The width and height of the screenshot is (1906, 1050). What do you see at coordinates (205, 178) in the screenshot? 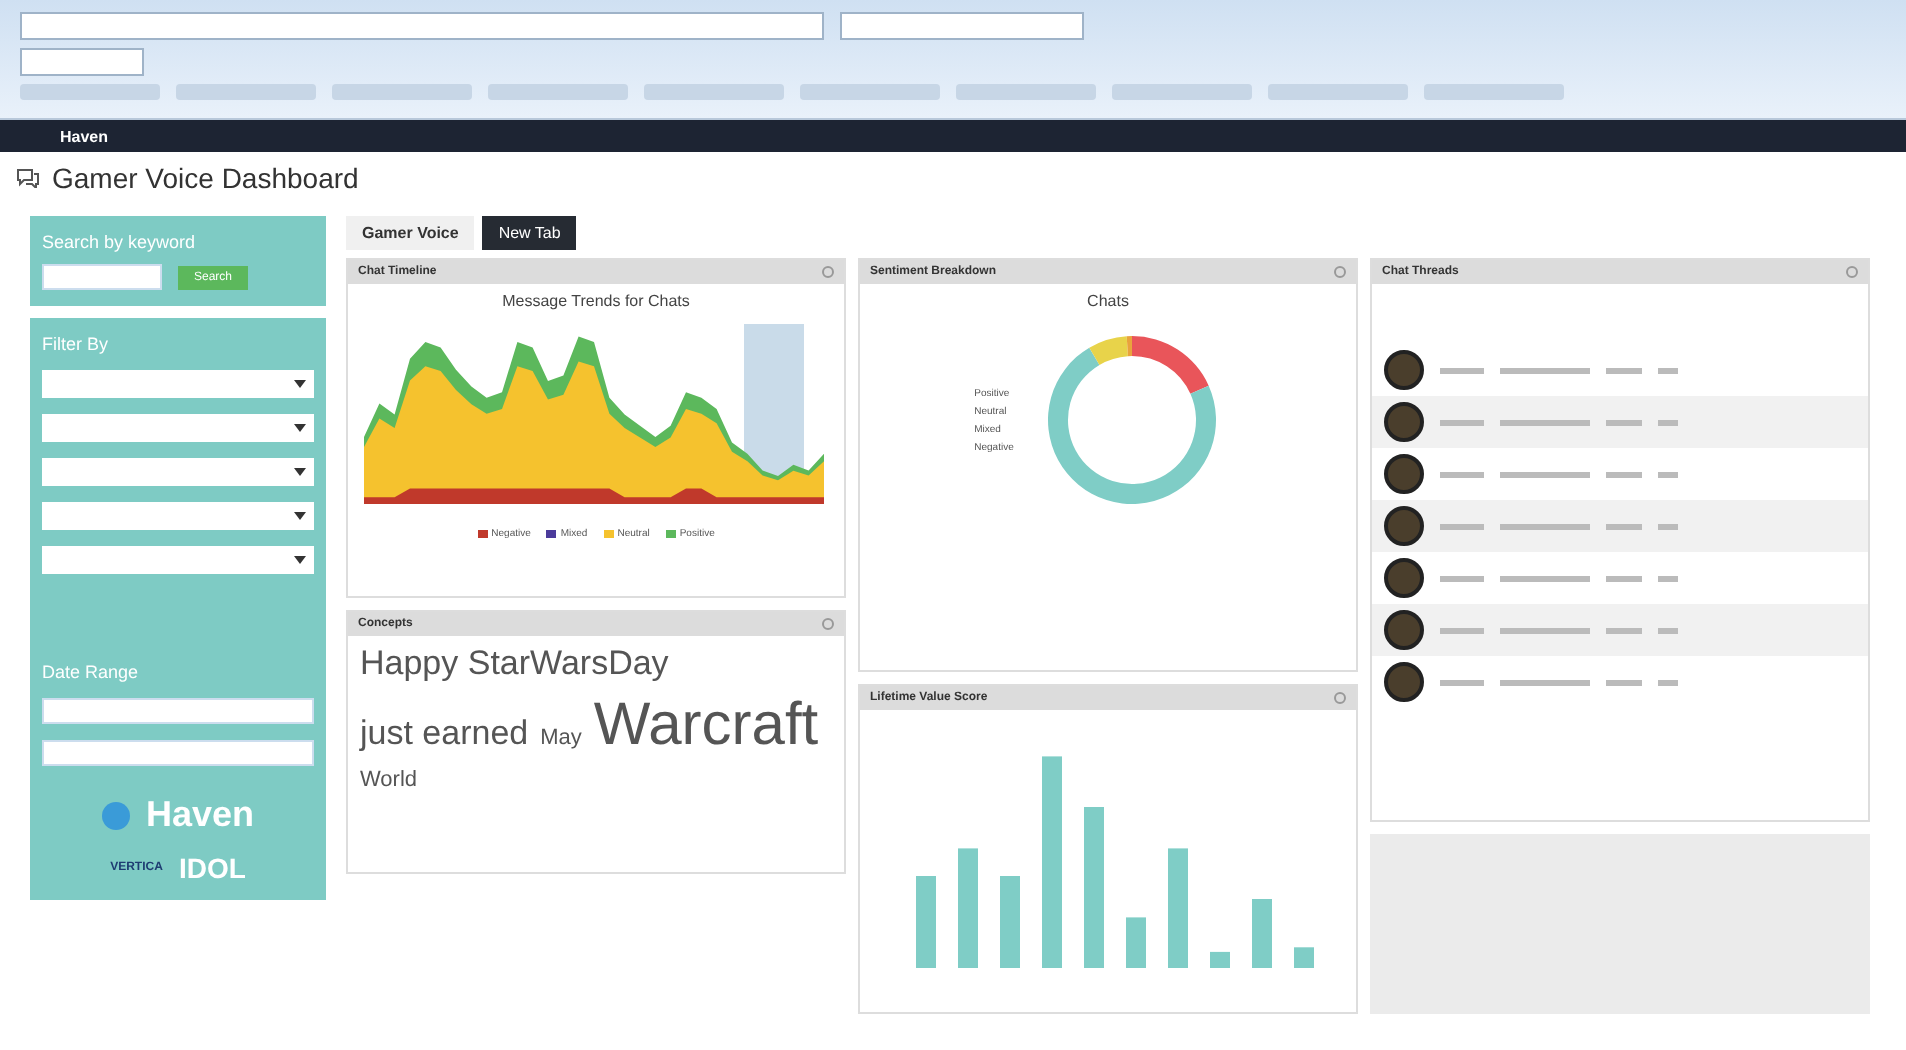
I see `page-title: Gamer Voice Dashboard` at bounding box center [205, 178].